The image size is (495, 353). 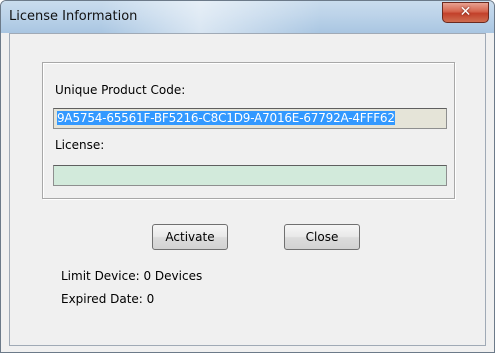 I want to click on expired-date-text: Expired Date: 0, so click(x=108, y=299).